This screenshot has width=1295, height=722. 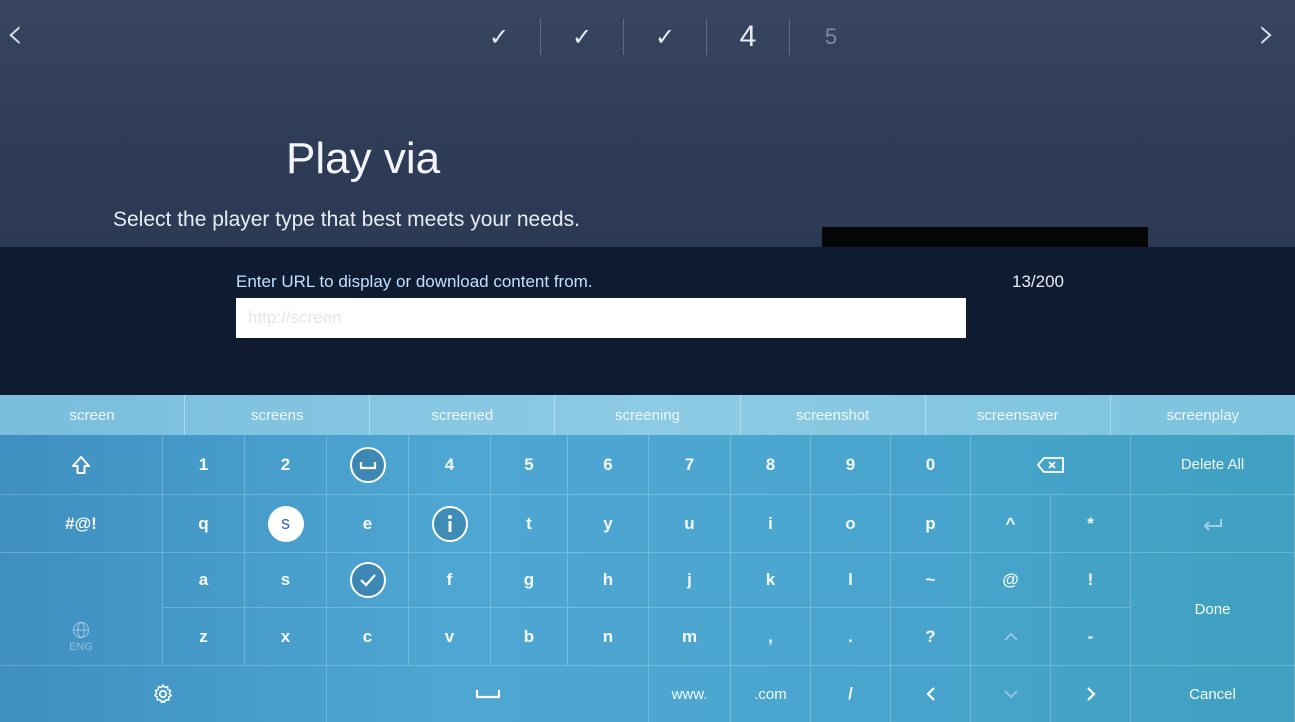 I want to click on shift-arrow-icon, so click(x=81, y=464).